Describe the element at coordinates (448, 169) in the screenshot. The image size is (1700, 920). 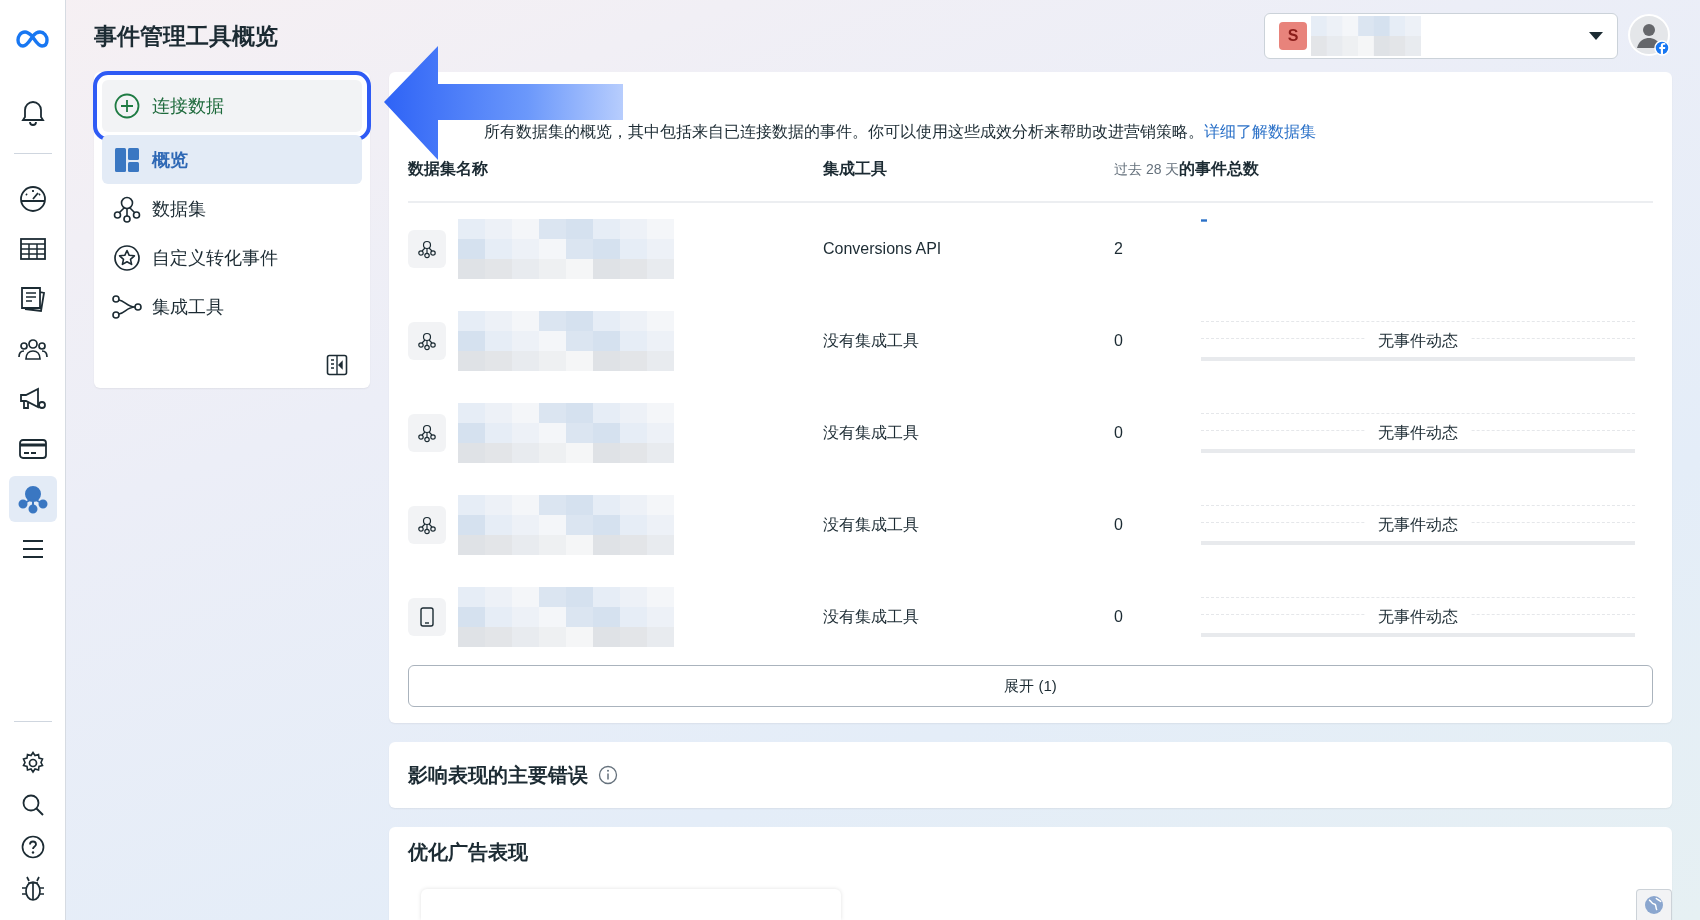
I see `column-header: 数据集名称` at that location.